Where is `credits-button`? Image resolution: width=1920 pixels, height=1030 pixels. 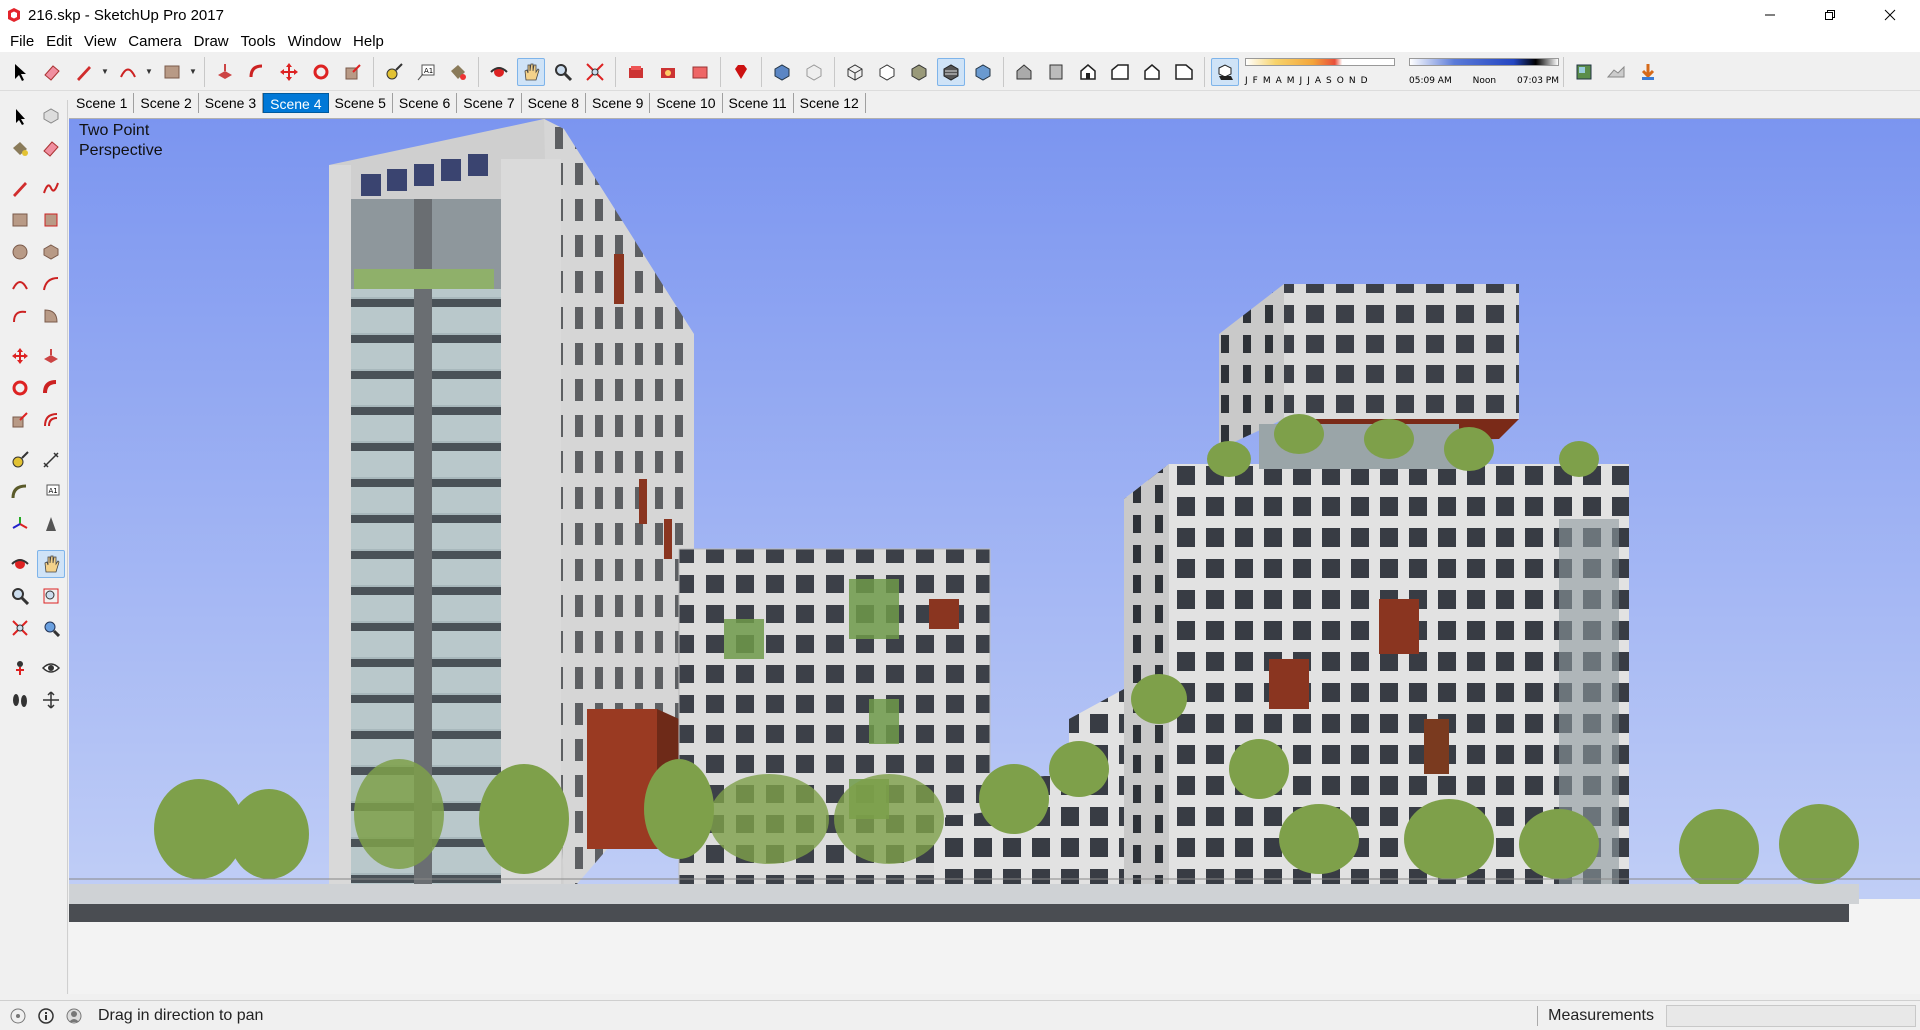
credits-button is located at coordinates (46, 1016).